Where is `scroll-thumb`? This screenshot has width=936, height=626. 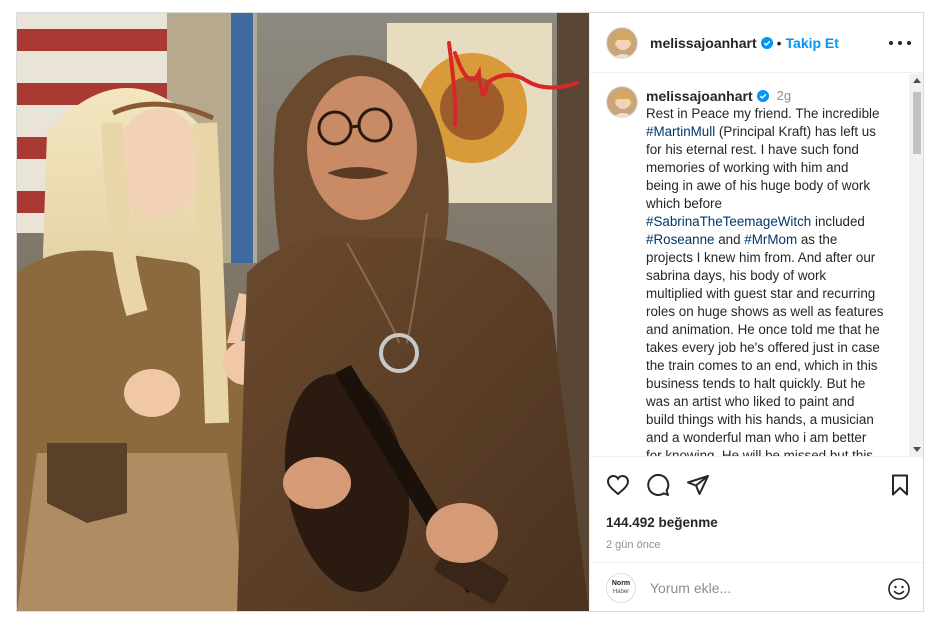
scroll-thumb is located at coordinates (917, 123).